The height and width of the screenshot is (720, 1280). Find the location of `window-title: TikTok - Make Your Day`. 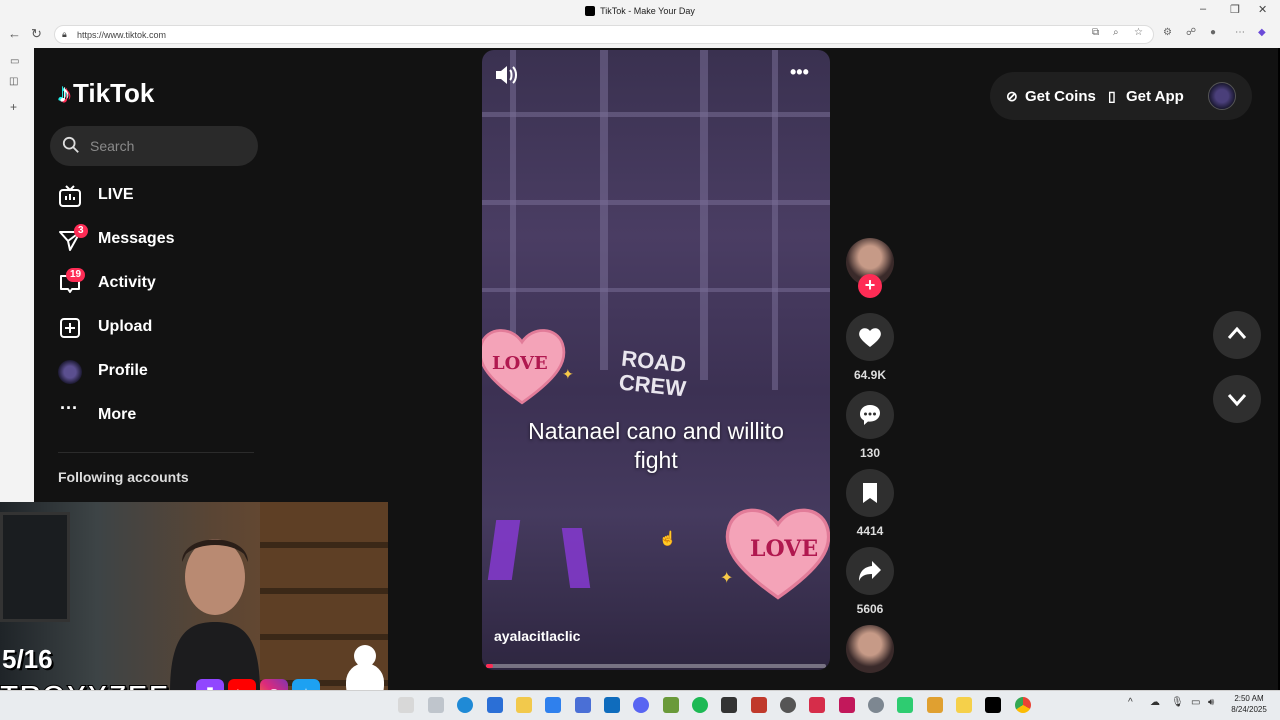

window-title: TikTok - Make Your Day is located at coordinates (640, 11).